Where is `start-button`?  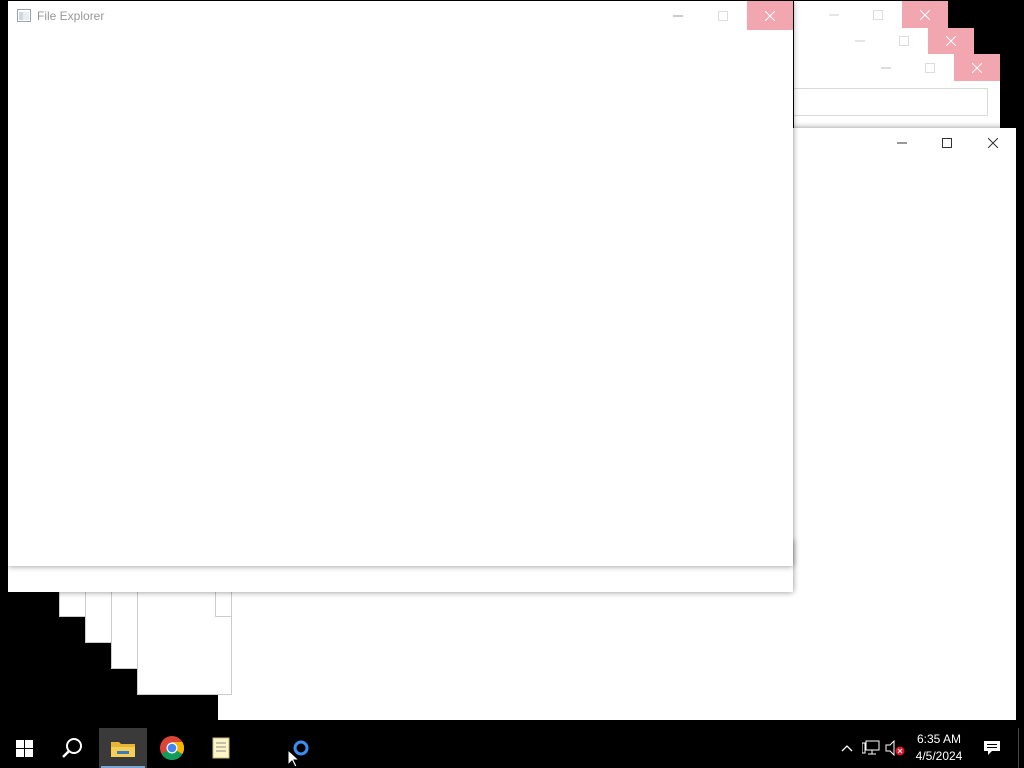
start-button is located at coordinates (24, 748).